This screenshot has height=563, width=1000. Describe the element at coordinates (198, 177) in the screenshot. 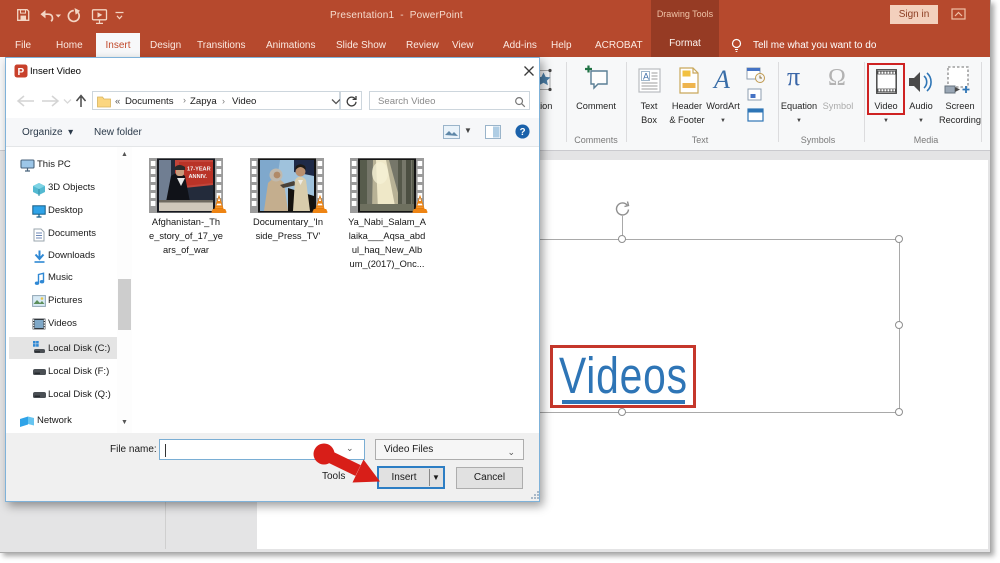

I see `svg-text: ANNIV.` at that location.